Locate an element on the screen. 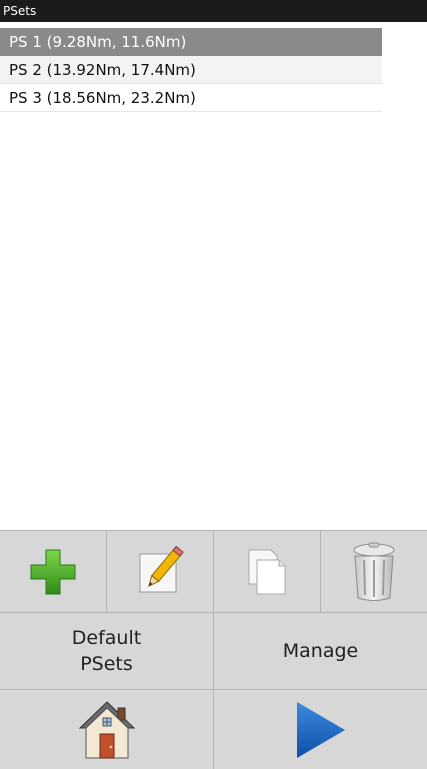  delete-pset-button is located at coordinates (374, 571).